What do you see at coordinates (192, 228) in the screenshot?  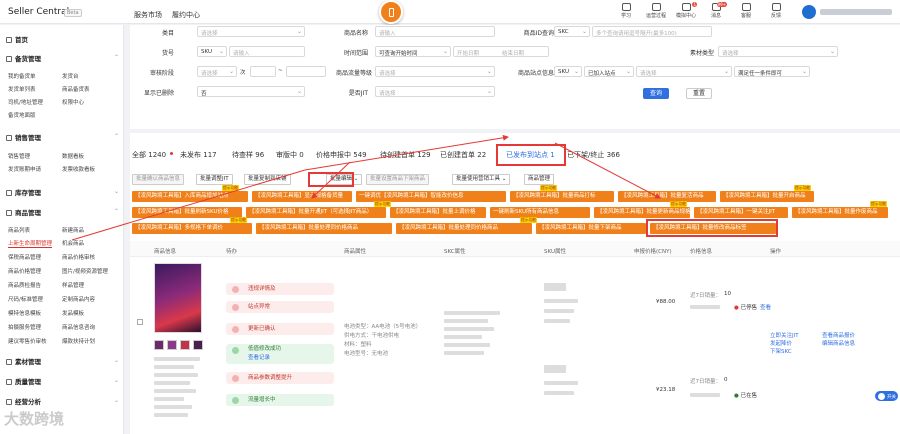 I see `plugin-button: 【凌风跨境工具箱】多规格下单调价` at bounding box center [192, 228].